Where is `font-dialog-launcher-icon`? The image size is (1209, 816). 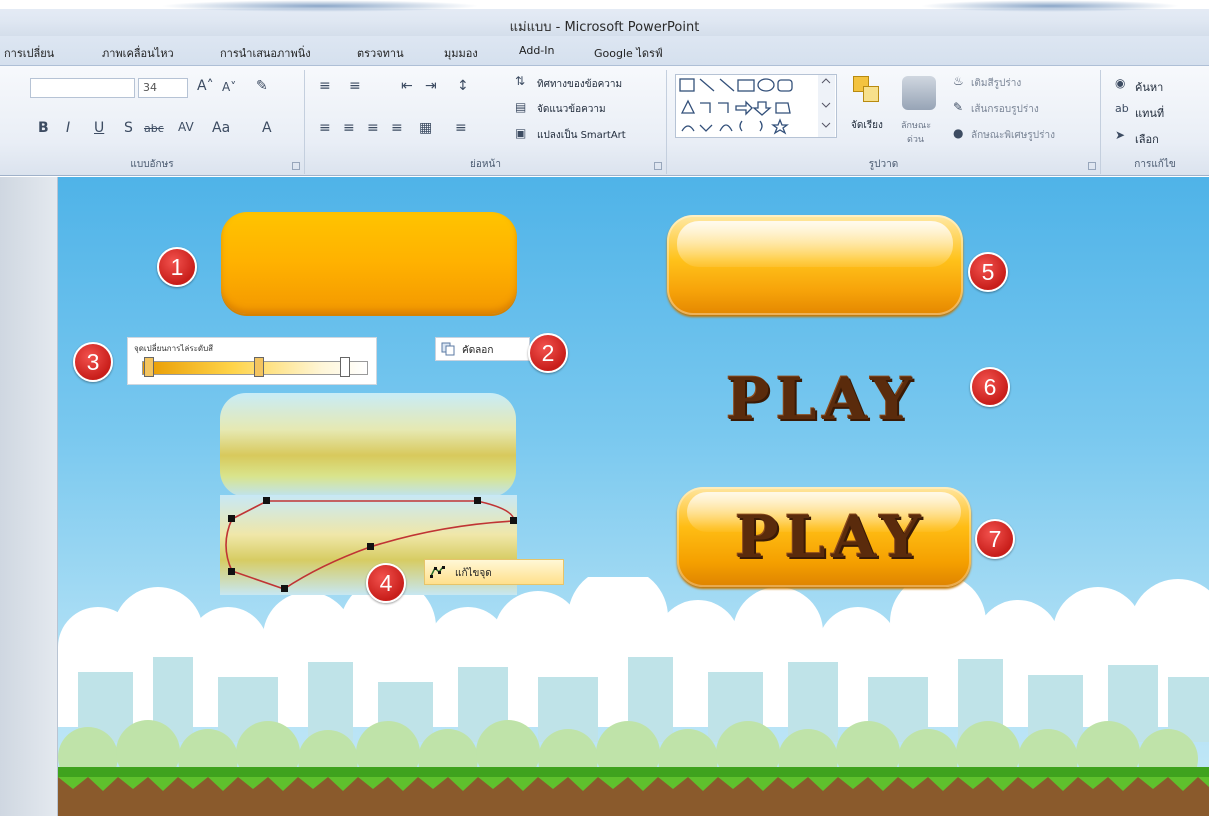
font-dialog-launcher-icon is located at coordinates (296, 166).